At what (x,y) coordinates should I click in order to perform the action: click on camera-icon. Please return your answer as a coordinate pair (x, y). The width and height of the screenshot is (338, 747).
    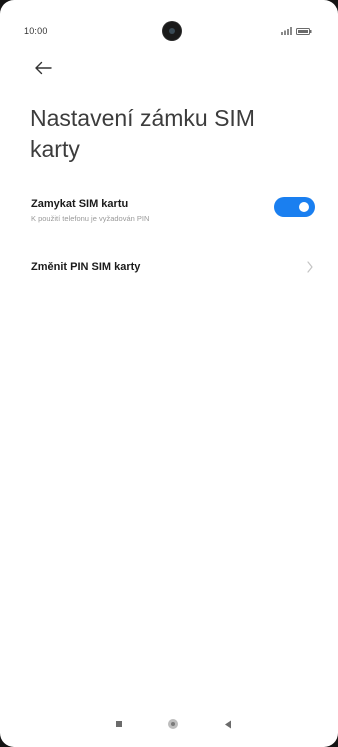
    Looking at the image, I should click on (172, 31).